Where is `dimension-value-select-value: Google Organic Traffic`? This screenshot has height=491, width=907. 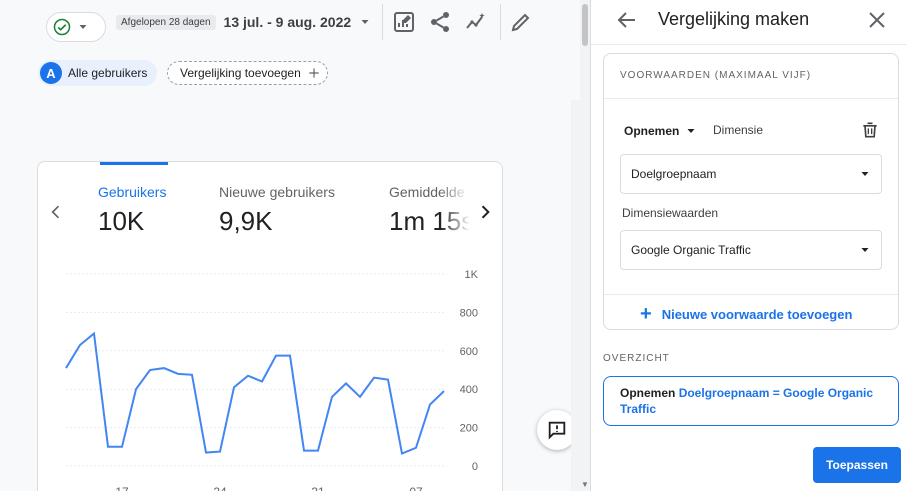
dimension-value-select-value: Google Organic Traffic is located at coordinates (691, 250).